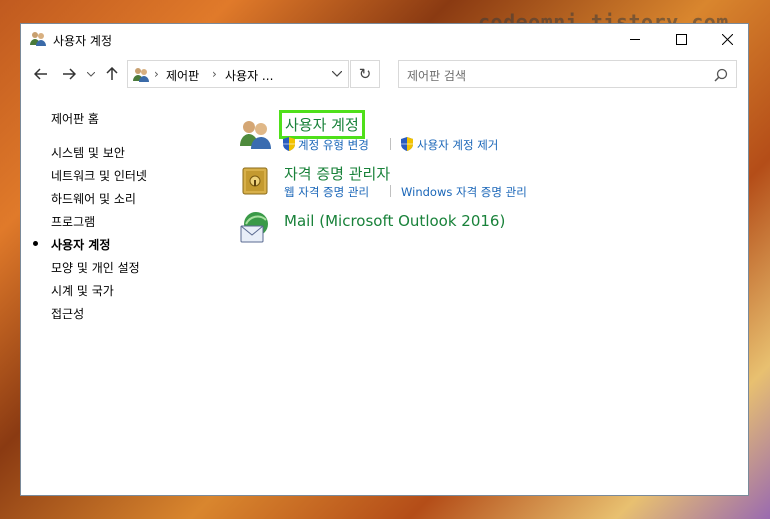 The height and width of the screenshot is (519, 770). What do you see at coordinates (67, 313) in the screenshot?
I see `sidebar-item-accessibility: 접근성` at bounding box center [67, 313].